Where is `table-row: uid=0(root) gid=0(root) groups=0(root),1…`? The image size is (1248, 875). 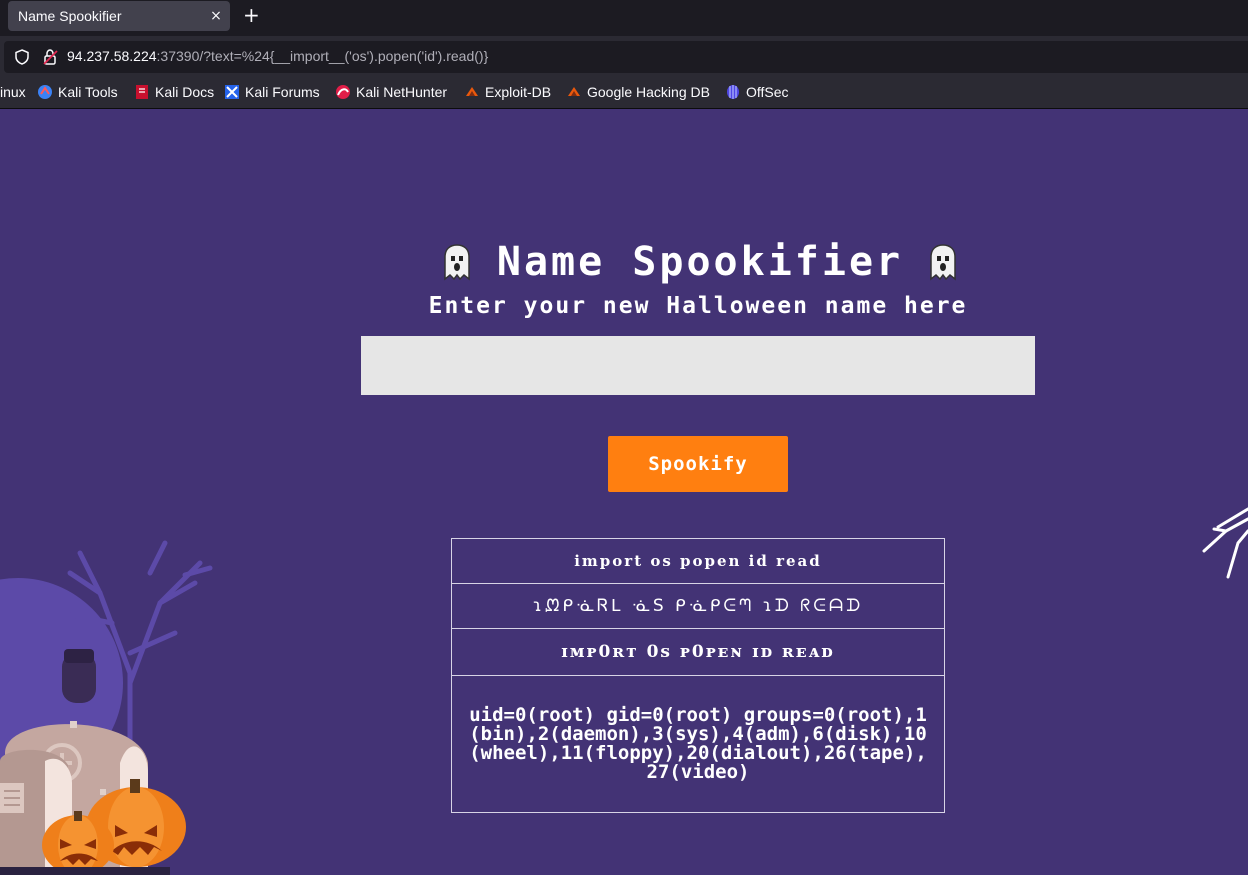 table-row: uid=0(root) gid=0(root) groups=0(root),1… is located at coordinates (698, 744).